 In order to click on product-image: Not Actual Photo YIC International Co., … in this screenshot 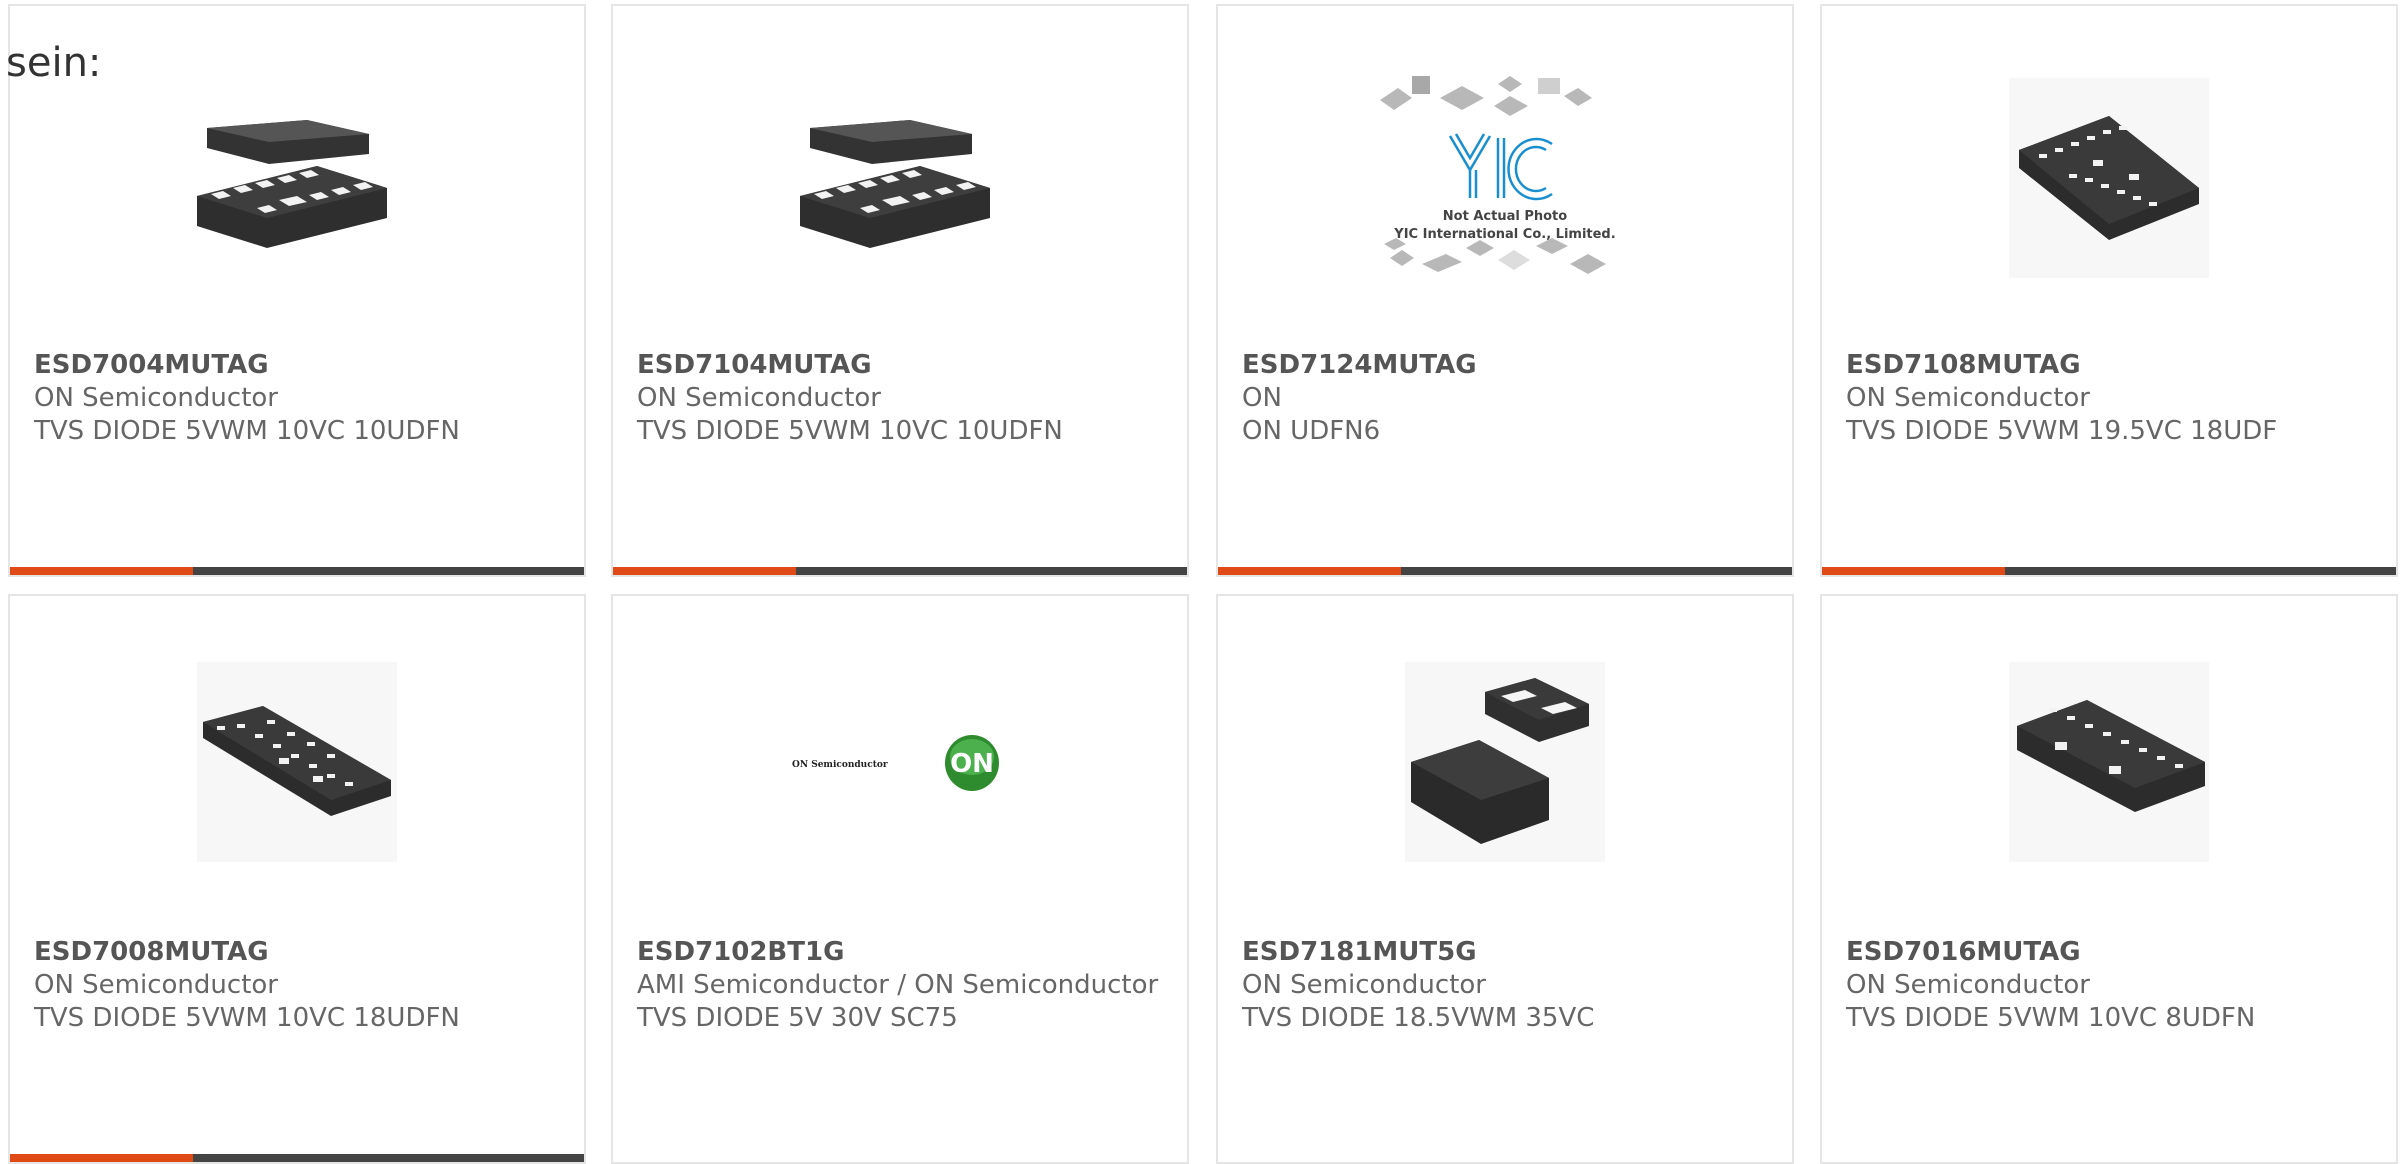, I will do `click(1505, 178)`.